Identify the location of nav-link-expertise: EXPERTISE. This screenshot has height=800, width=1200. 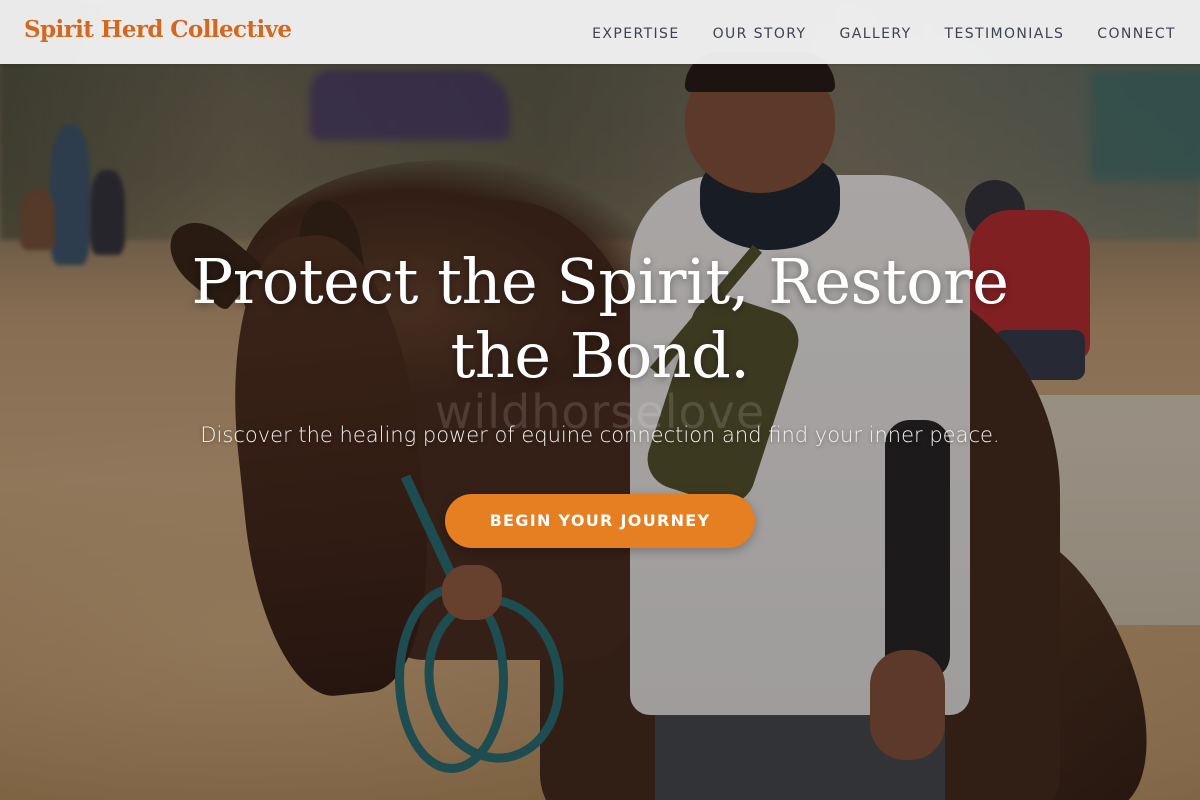
(635, 34).